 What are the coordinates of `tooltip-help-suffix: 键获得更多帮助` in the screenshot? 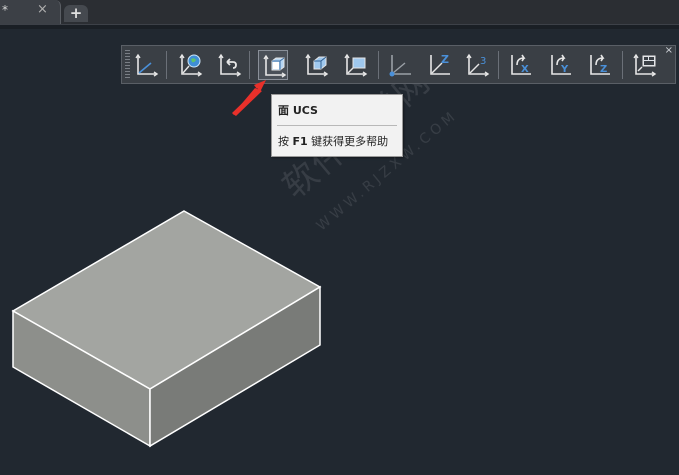 It's located at (348, 141).